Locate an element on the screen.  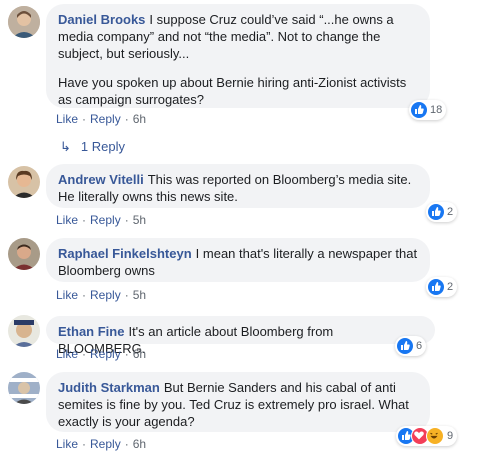
replies-count-label: 1 Reply is located at coordinates (103, 146).